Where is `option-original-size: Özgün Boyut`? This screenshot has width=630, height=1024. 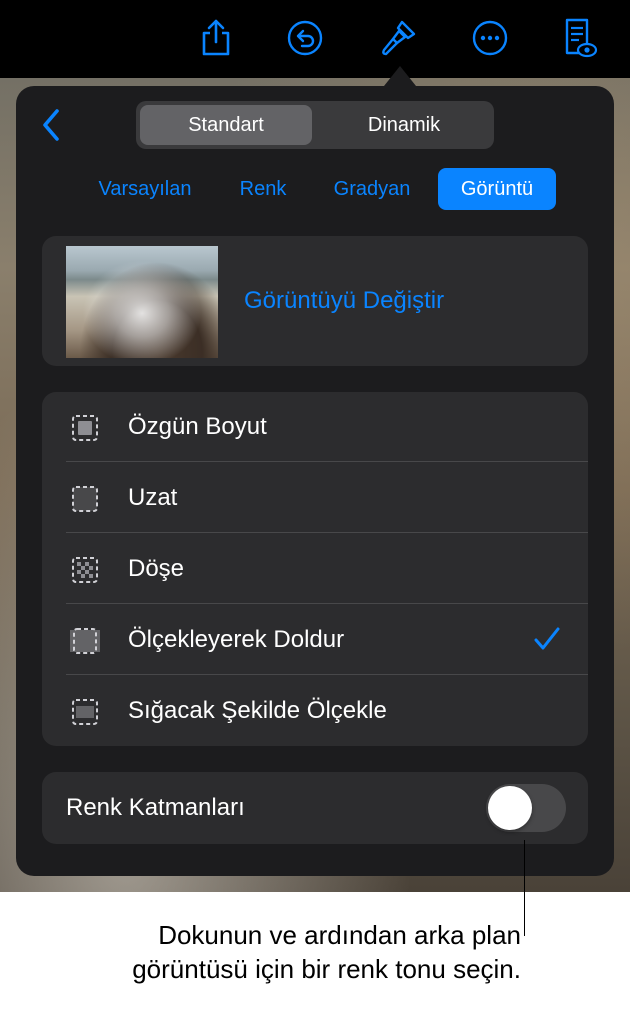
option-original-size: Özgün Boyut is located at coordinates (315, 427).